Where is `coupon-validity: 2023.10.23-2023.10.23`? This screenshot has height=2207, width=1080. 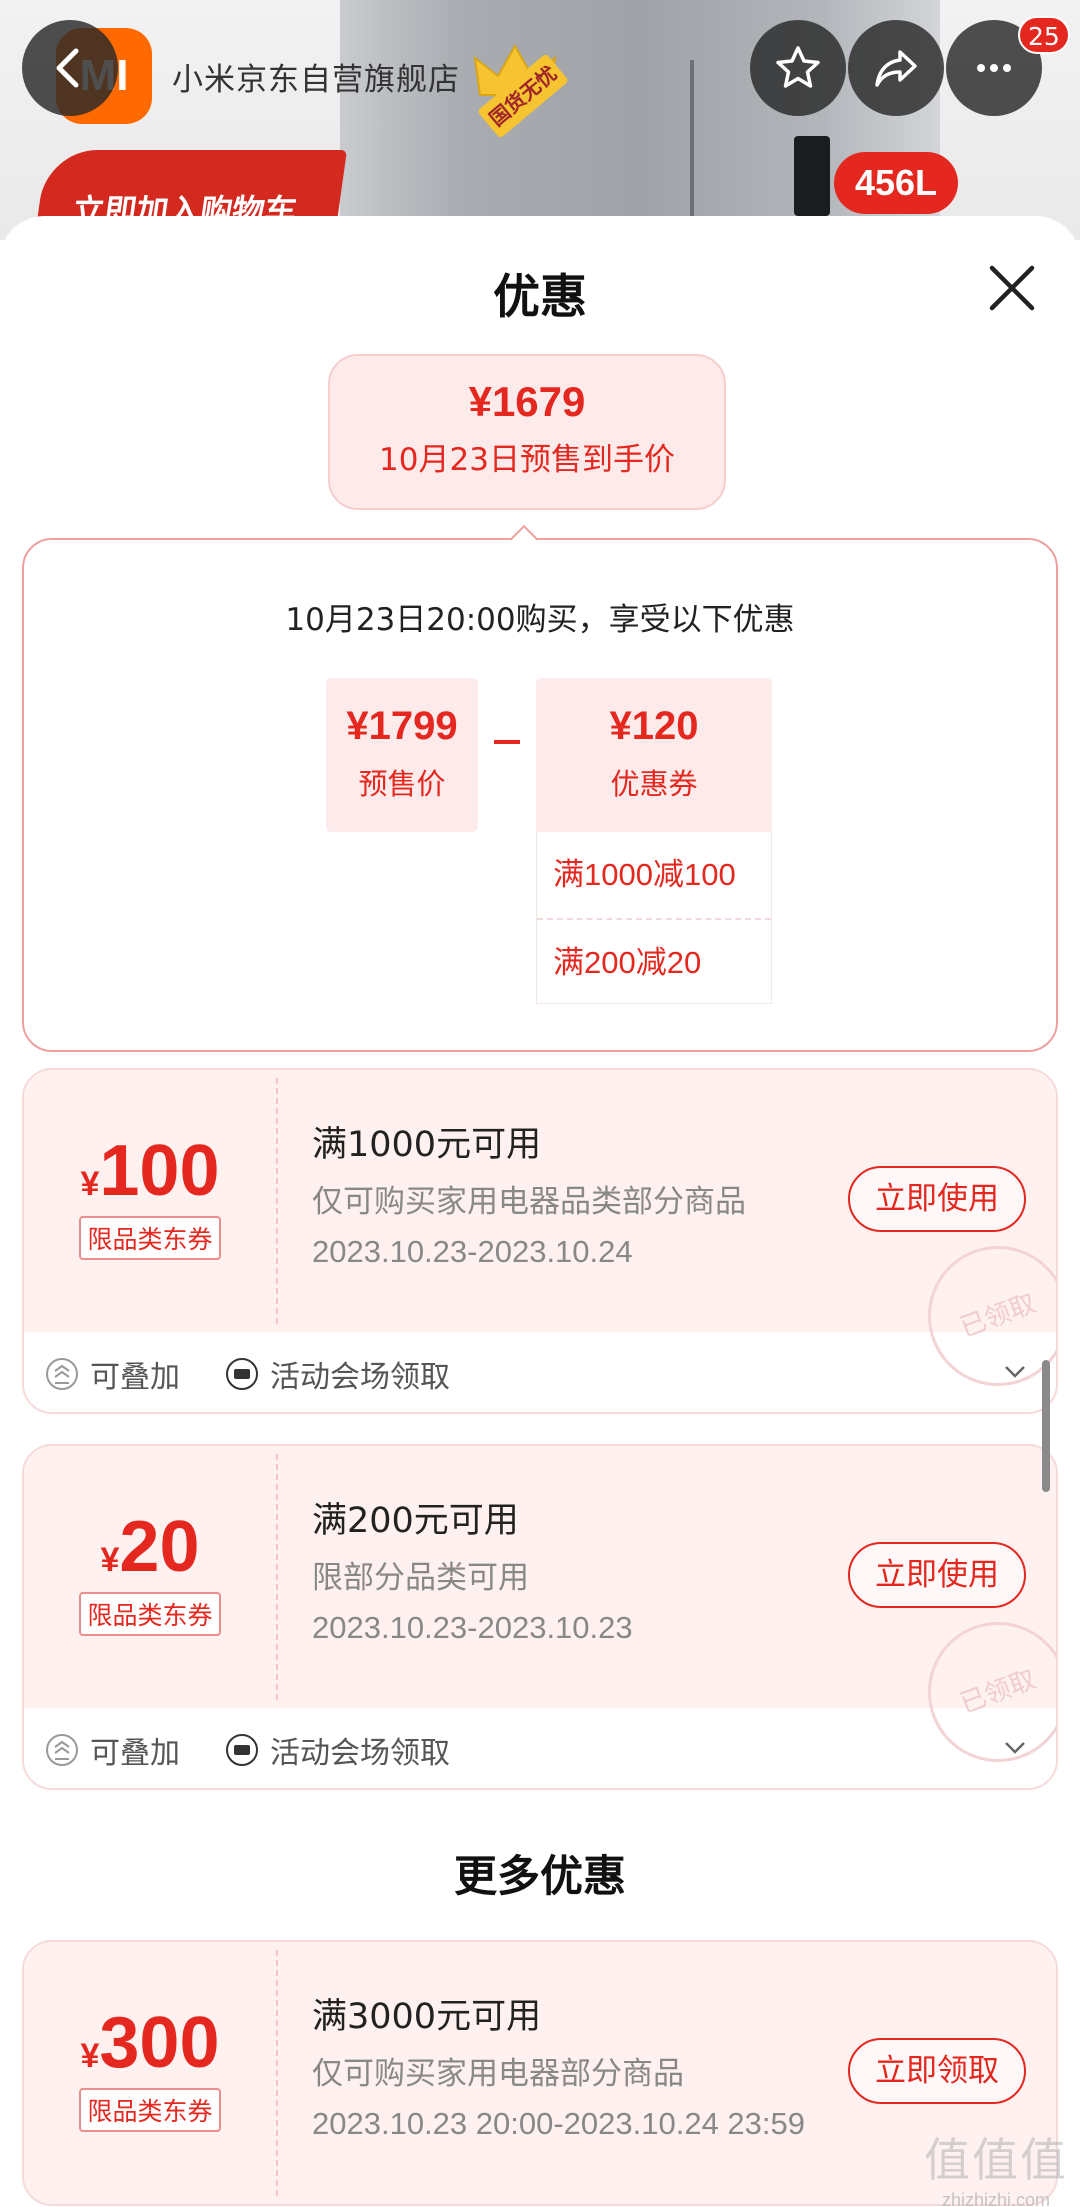
coupon-validity: 2023.10.23-2023.10.23 is located at coordinates (472, 1627).